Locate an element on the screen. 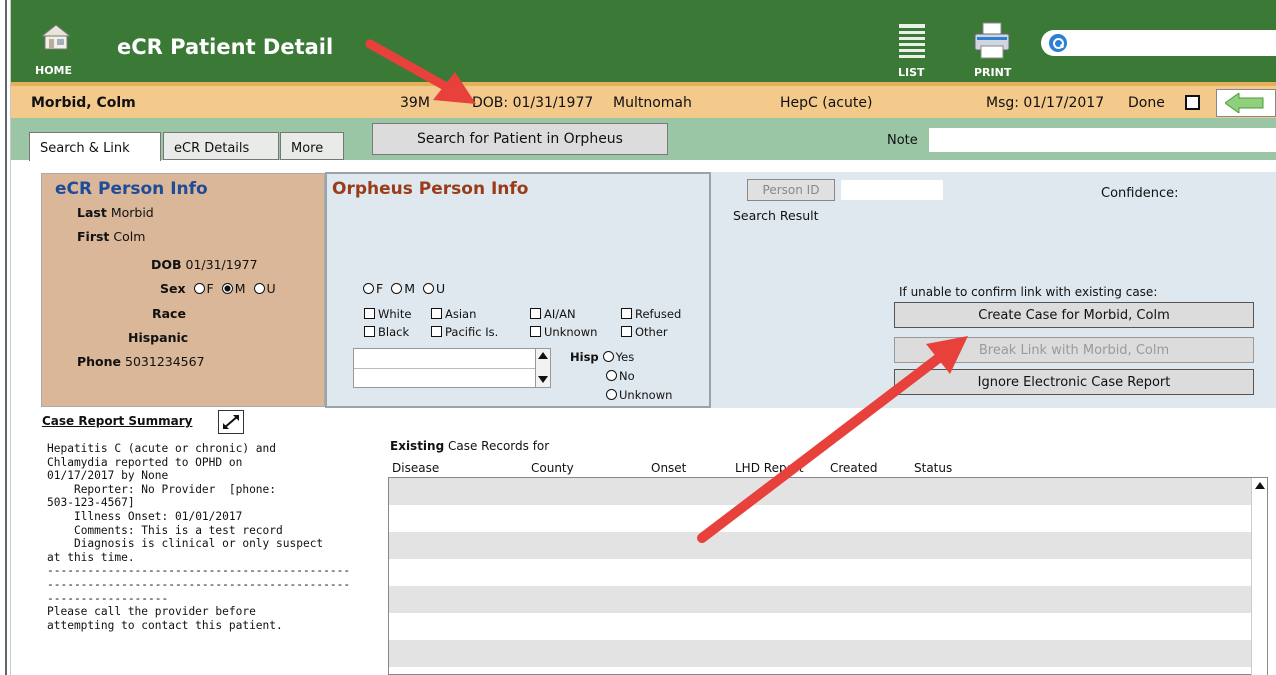 The width and height of the screenshot is (1276, 675). hisp-unknown-radio is located at coordinates (611, 394).